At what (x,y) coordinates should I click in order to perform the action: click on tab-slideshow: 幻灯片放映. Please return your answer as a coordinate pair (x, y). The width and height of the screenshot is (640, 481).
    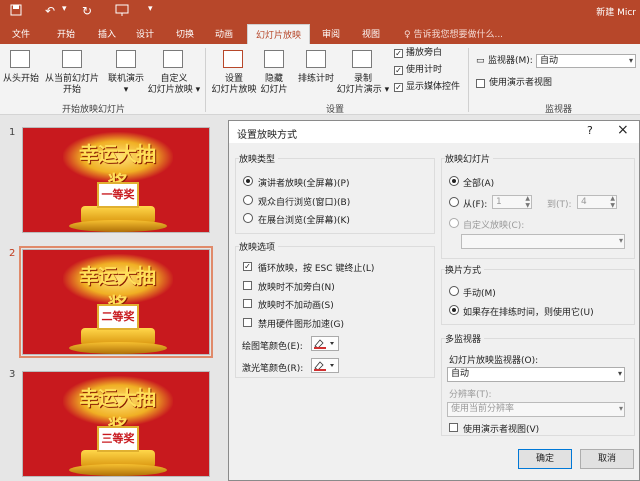
    Looking at the image, I should click on (279, 34).